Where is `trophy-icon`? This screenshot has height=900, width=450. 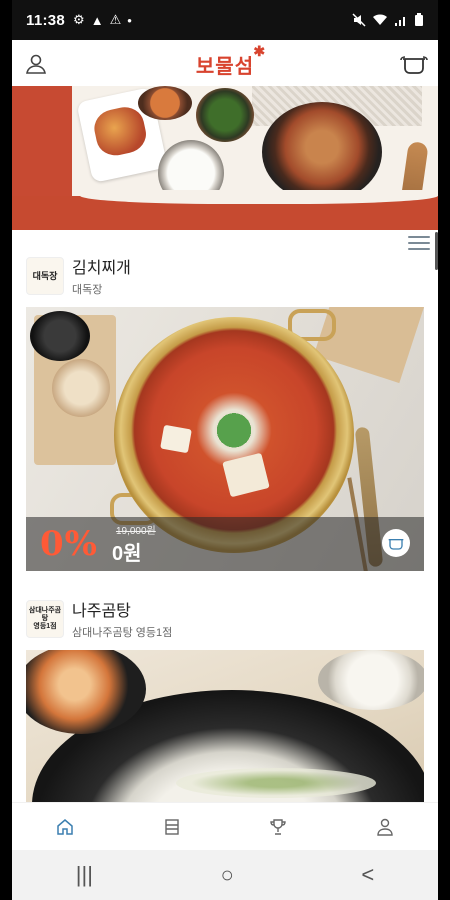 trophy-icon is located at coordinates (278, 827).